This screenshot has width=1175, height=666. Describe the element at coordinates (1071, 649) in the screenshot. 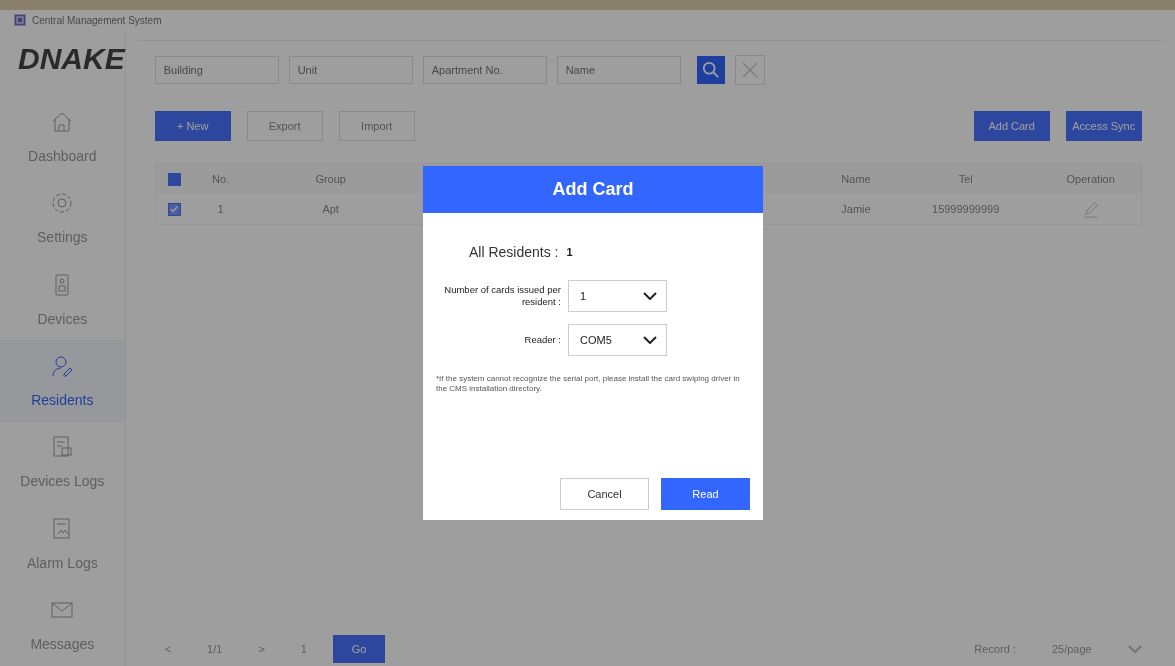

I see `page-size-select: 25/page` at that location.